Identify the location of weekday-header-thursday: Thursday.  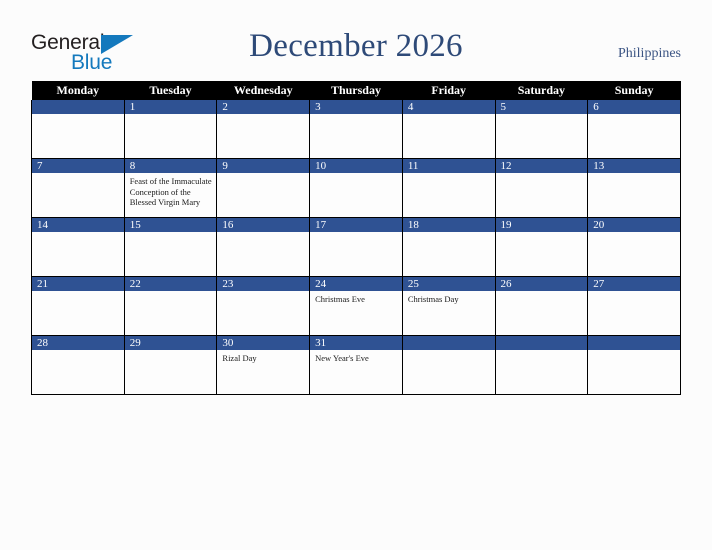
(356, 90).